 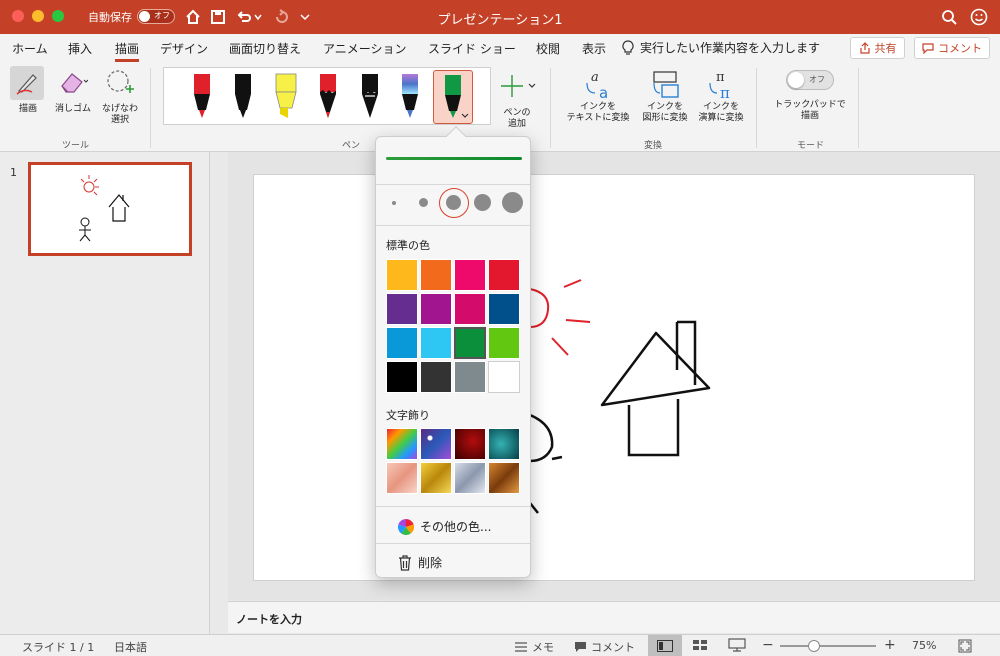 What do you see at coordinates (423, 202) in the screenshot?
I see `thickness-option-s` at bounding box center [423, 202].